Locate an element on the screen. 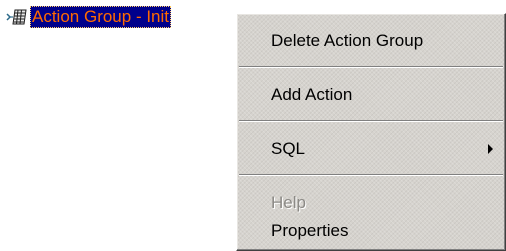 The height and width of the screenshot is (251, 506). menu-item-label: Delete Action Group is located at coordinates (347, 40).